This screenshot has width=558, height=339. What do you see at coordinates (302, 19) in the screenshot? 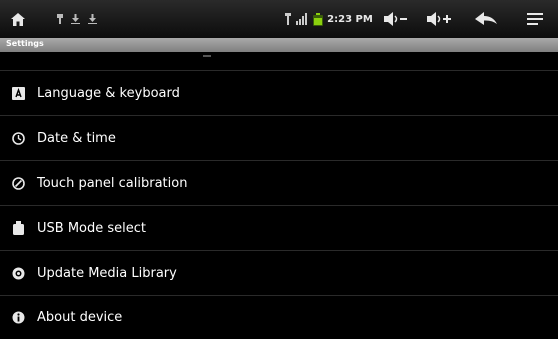
I see `signal-icon` at bounding box center [302, 19].